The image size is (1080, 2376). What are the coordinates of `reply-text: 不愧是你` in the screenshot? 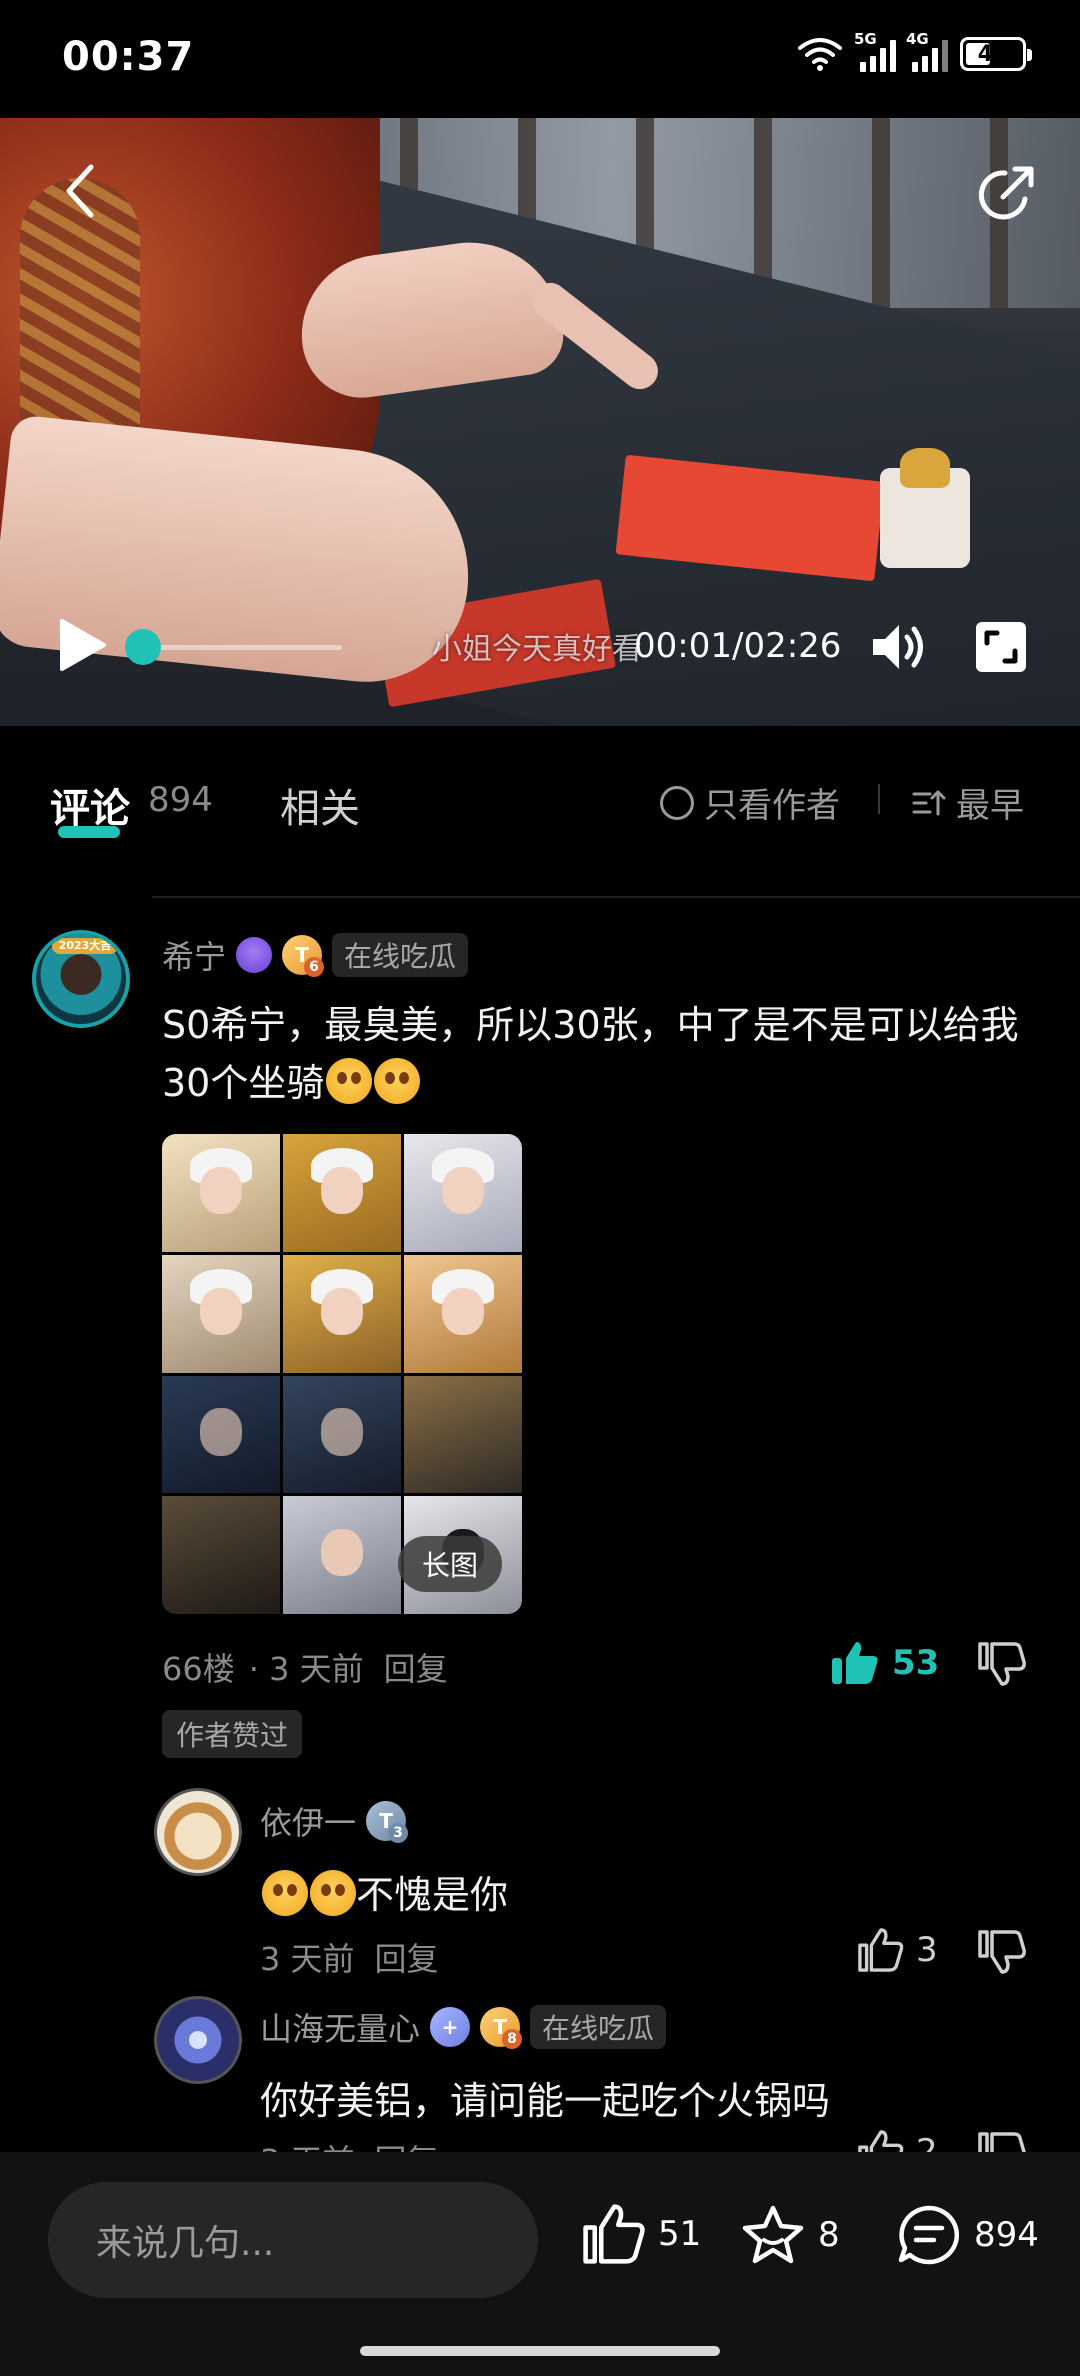 It's located at (384, 1891).